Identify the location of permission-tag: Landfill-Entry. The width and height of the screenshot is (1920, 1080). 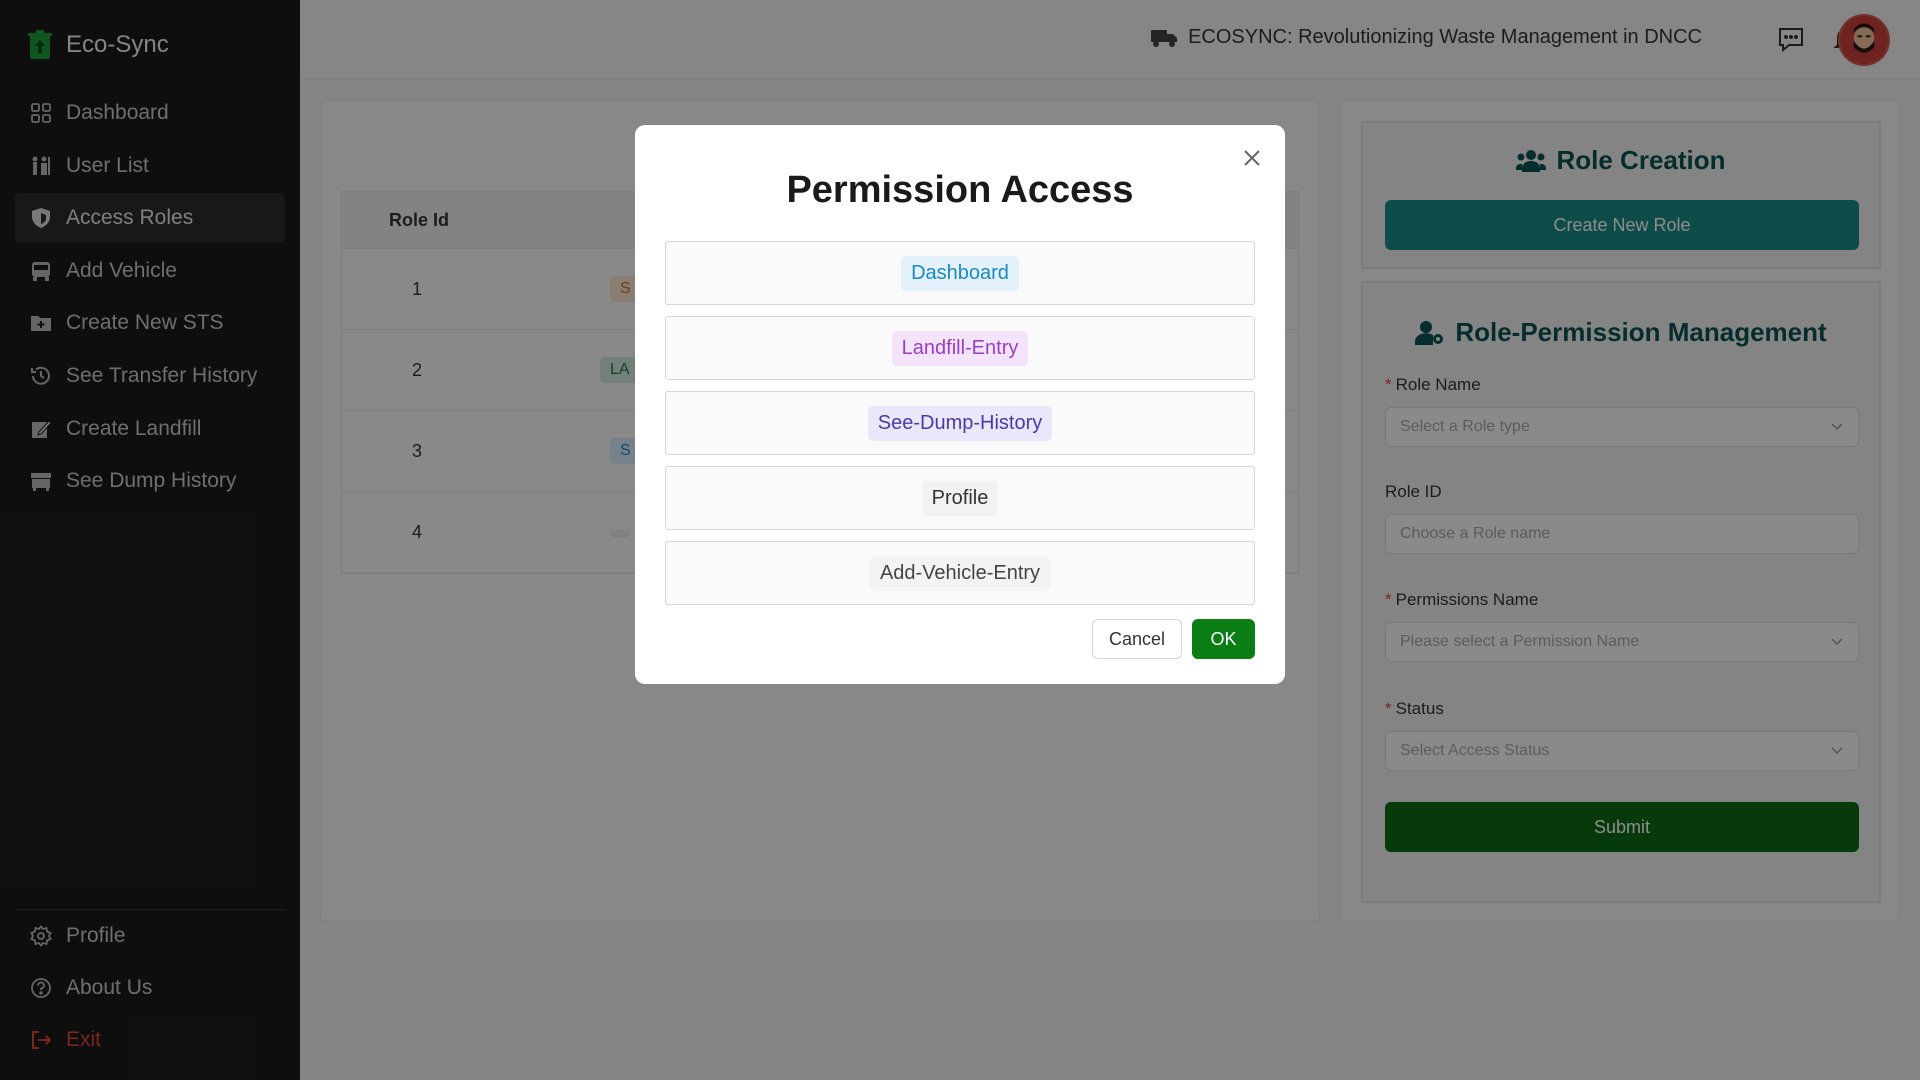
(960, 348).